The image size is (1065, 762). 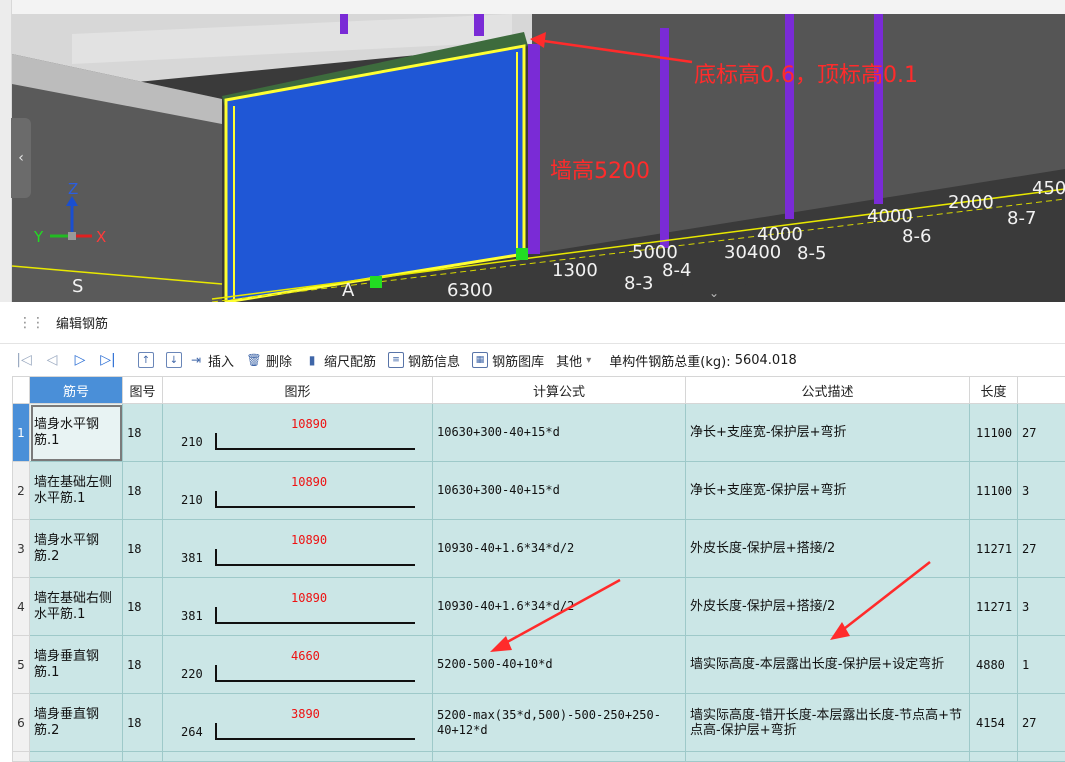 I want to click on bar-chart-icon: ▮, so click(x=312, y=360).